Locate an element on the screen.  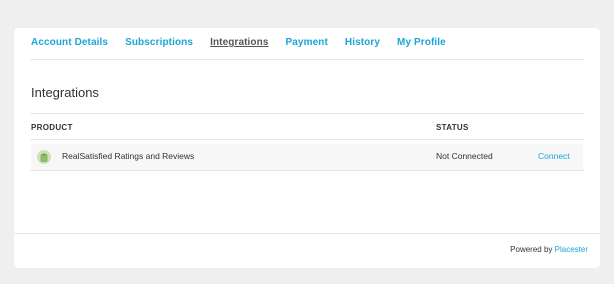
footer-divider is located at coordinates (307, 233).